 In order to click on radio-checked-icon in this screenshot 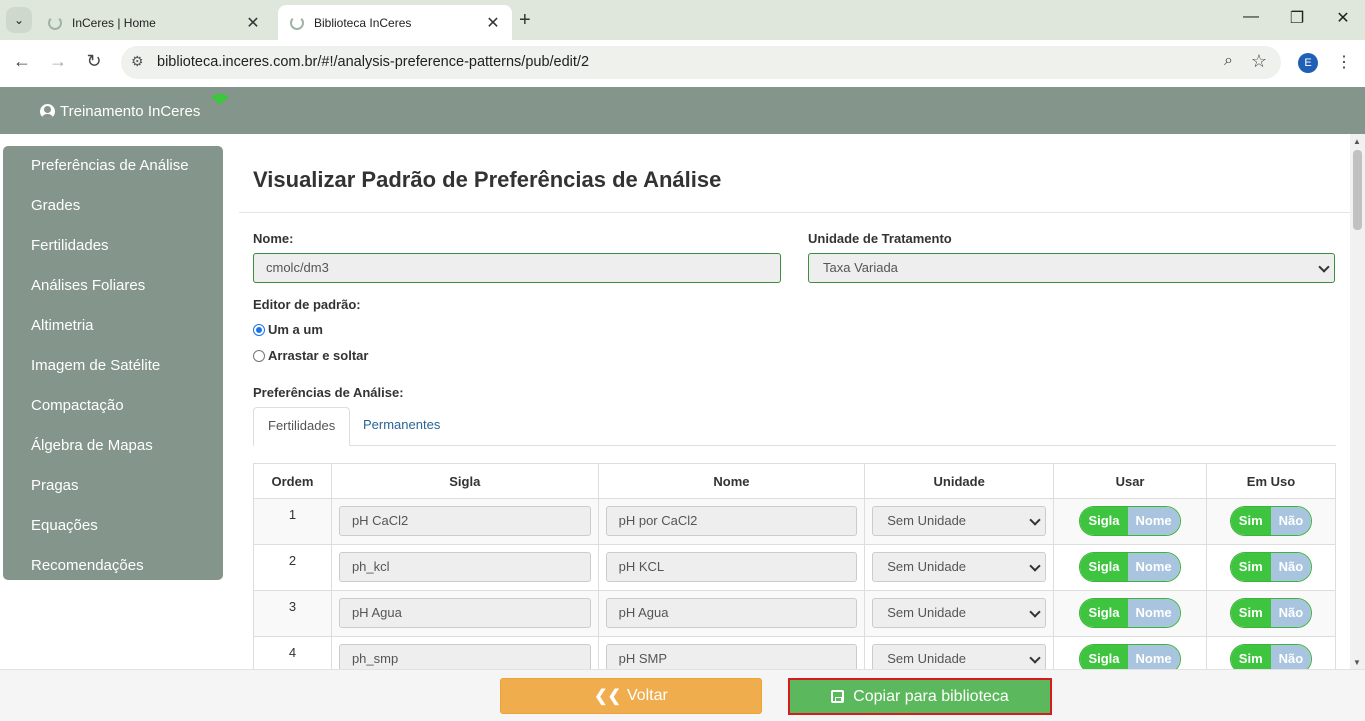, I will do `click(259, 329)`.